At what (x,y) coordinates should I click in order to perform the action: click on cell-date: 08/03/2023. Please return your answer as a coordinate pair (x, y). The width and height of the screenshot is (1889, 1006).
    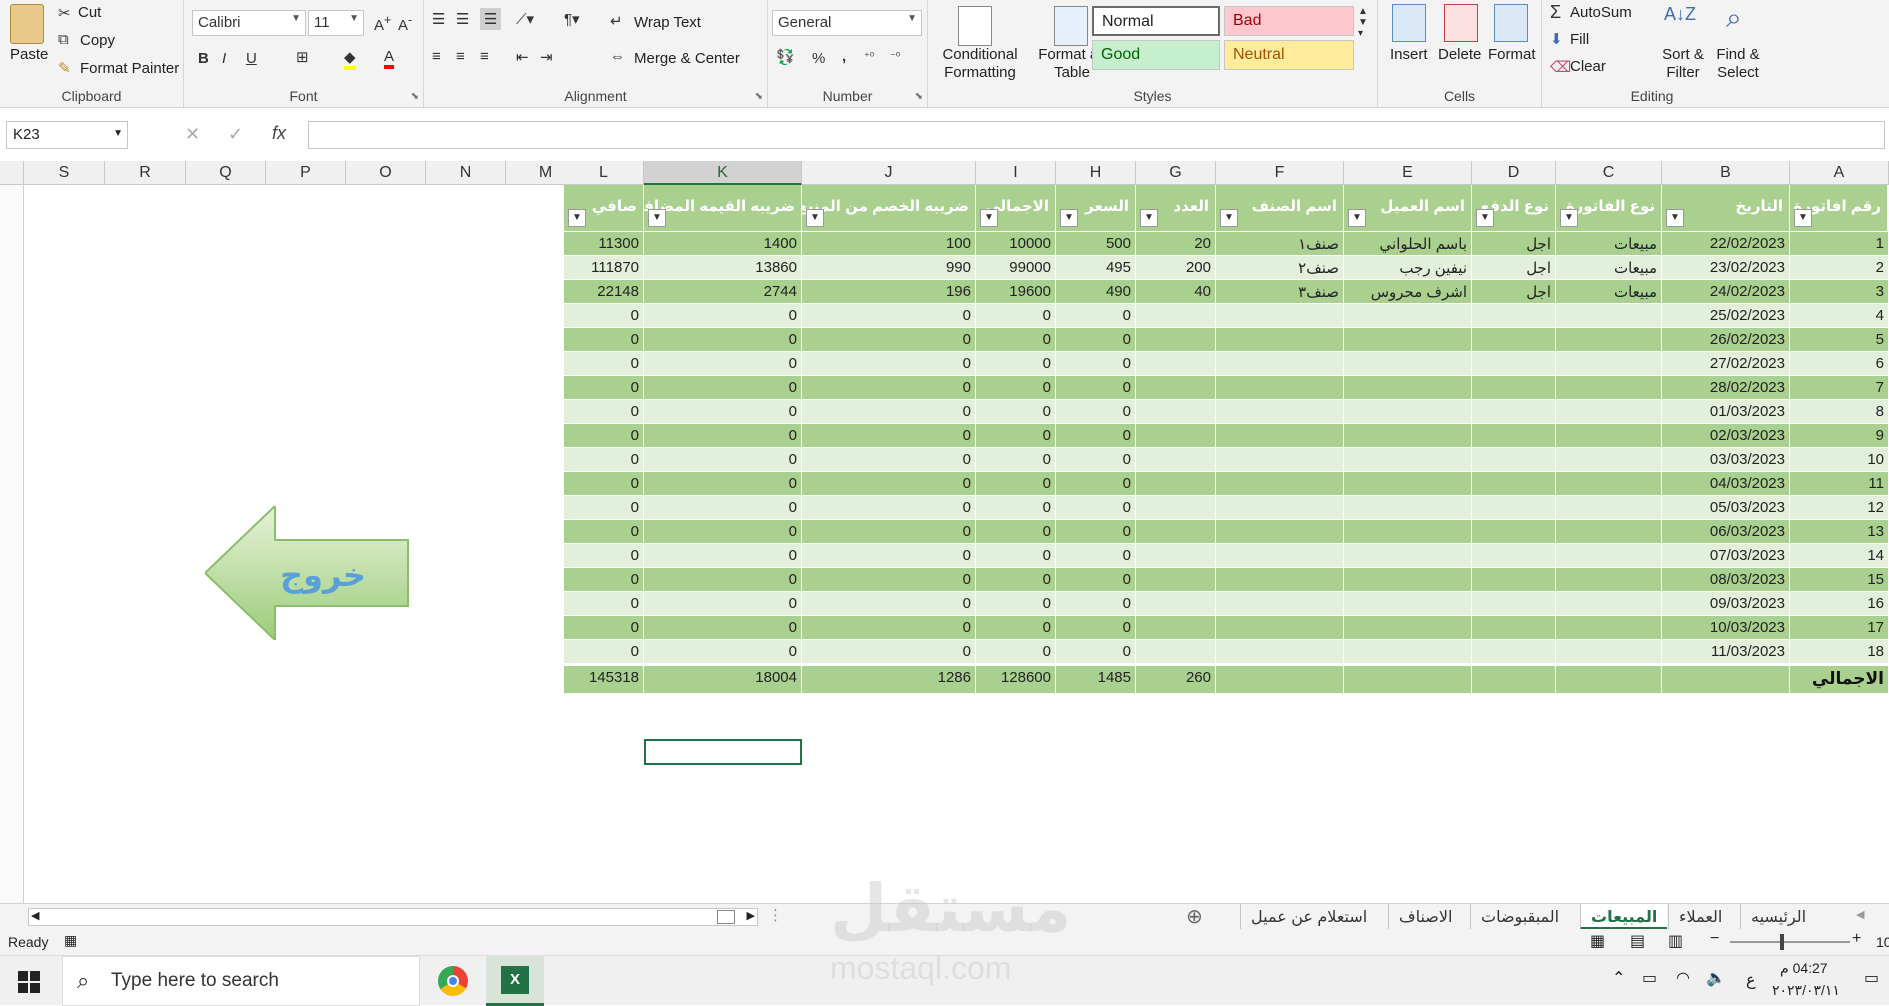
    Looking at the image, I should click on (1726, 580).